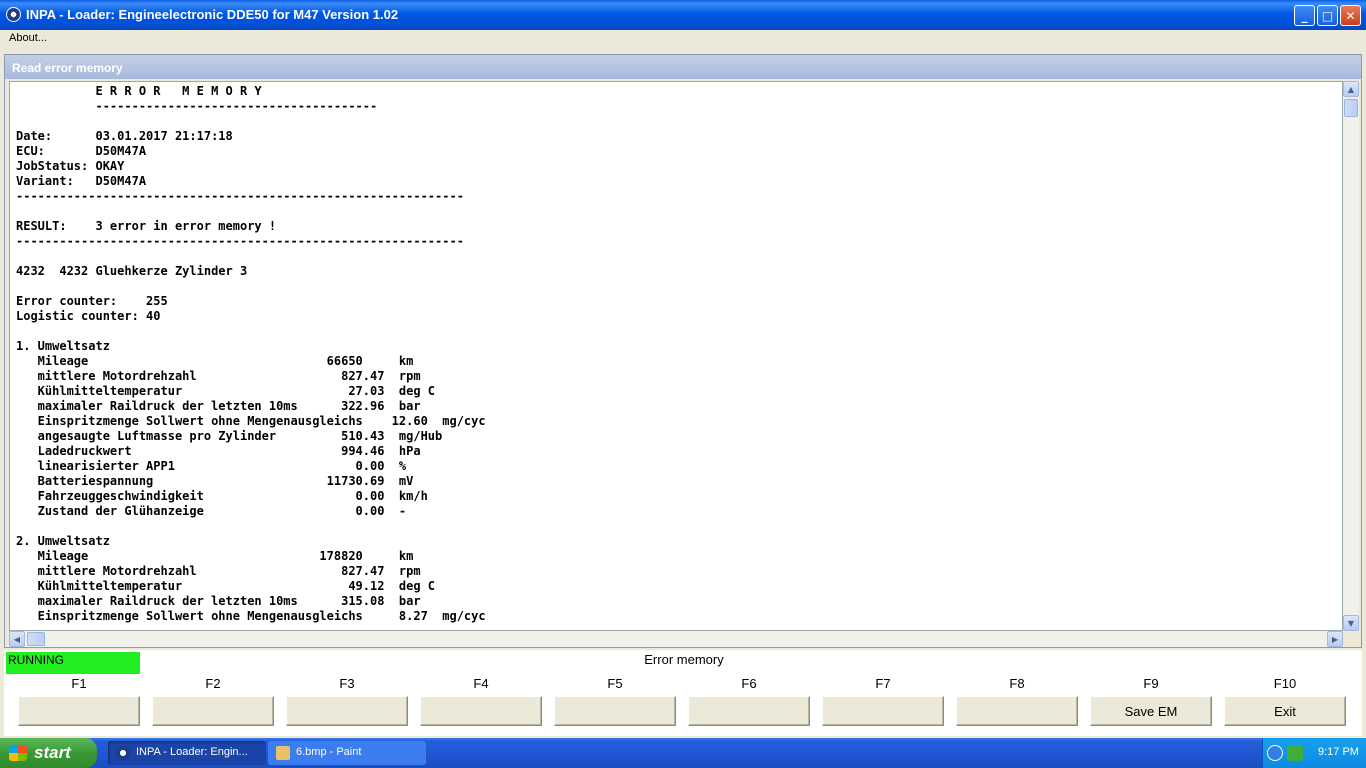  I want to click on fkey-f6-label: F6, so click(749, 683).